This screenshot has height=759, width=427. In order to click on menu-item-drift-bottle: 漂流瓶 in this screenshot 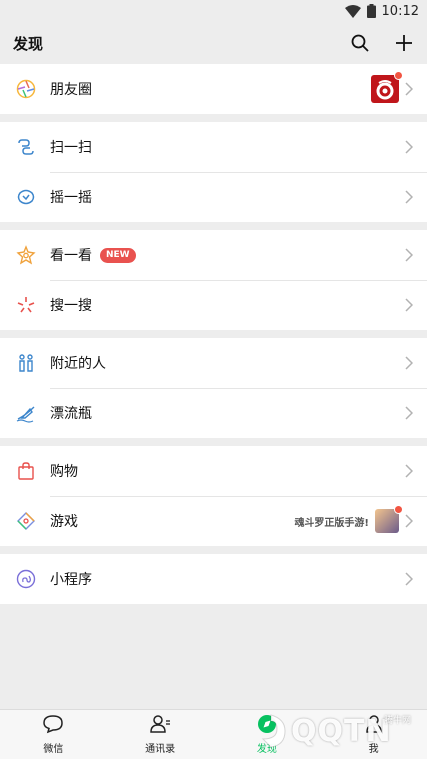, I will do `click(213, 413)`.